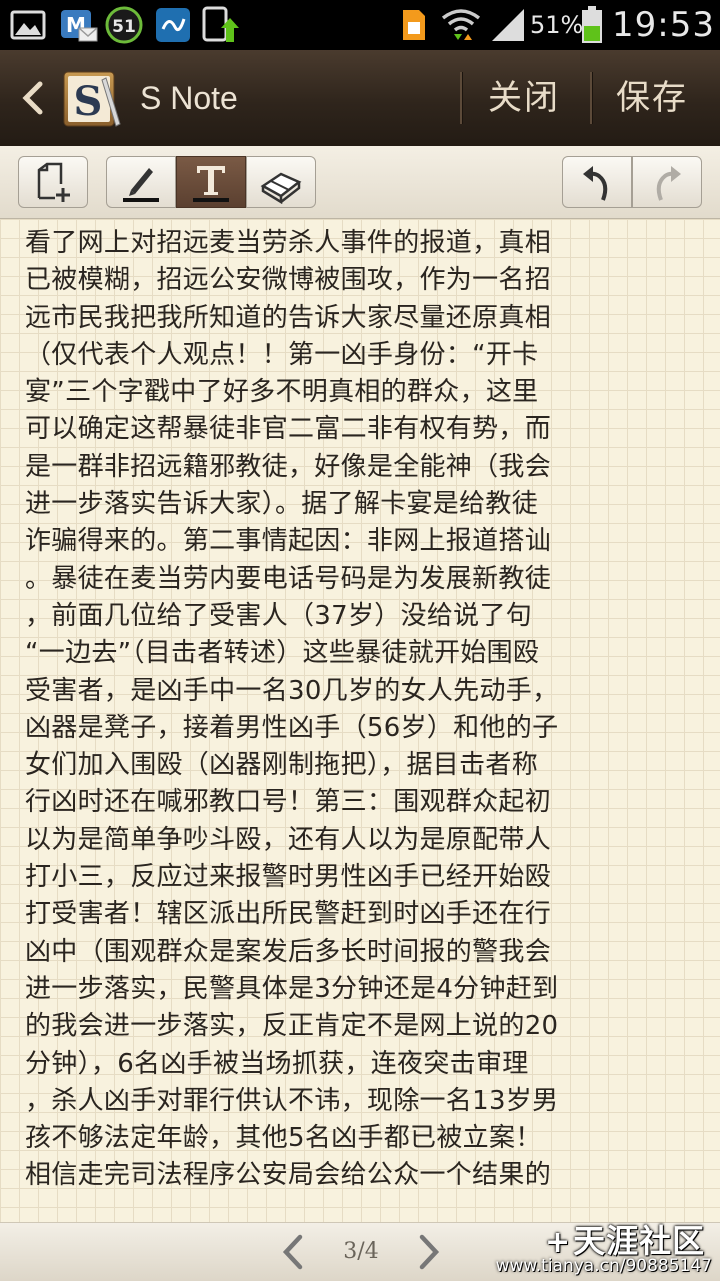 This screenshot has height=1281, width=720. I want to click on eraser-icon, so click(281, 188).